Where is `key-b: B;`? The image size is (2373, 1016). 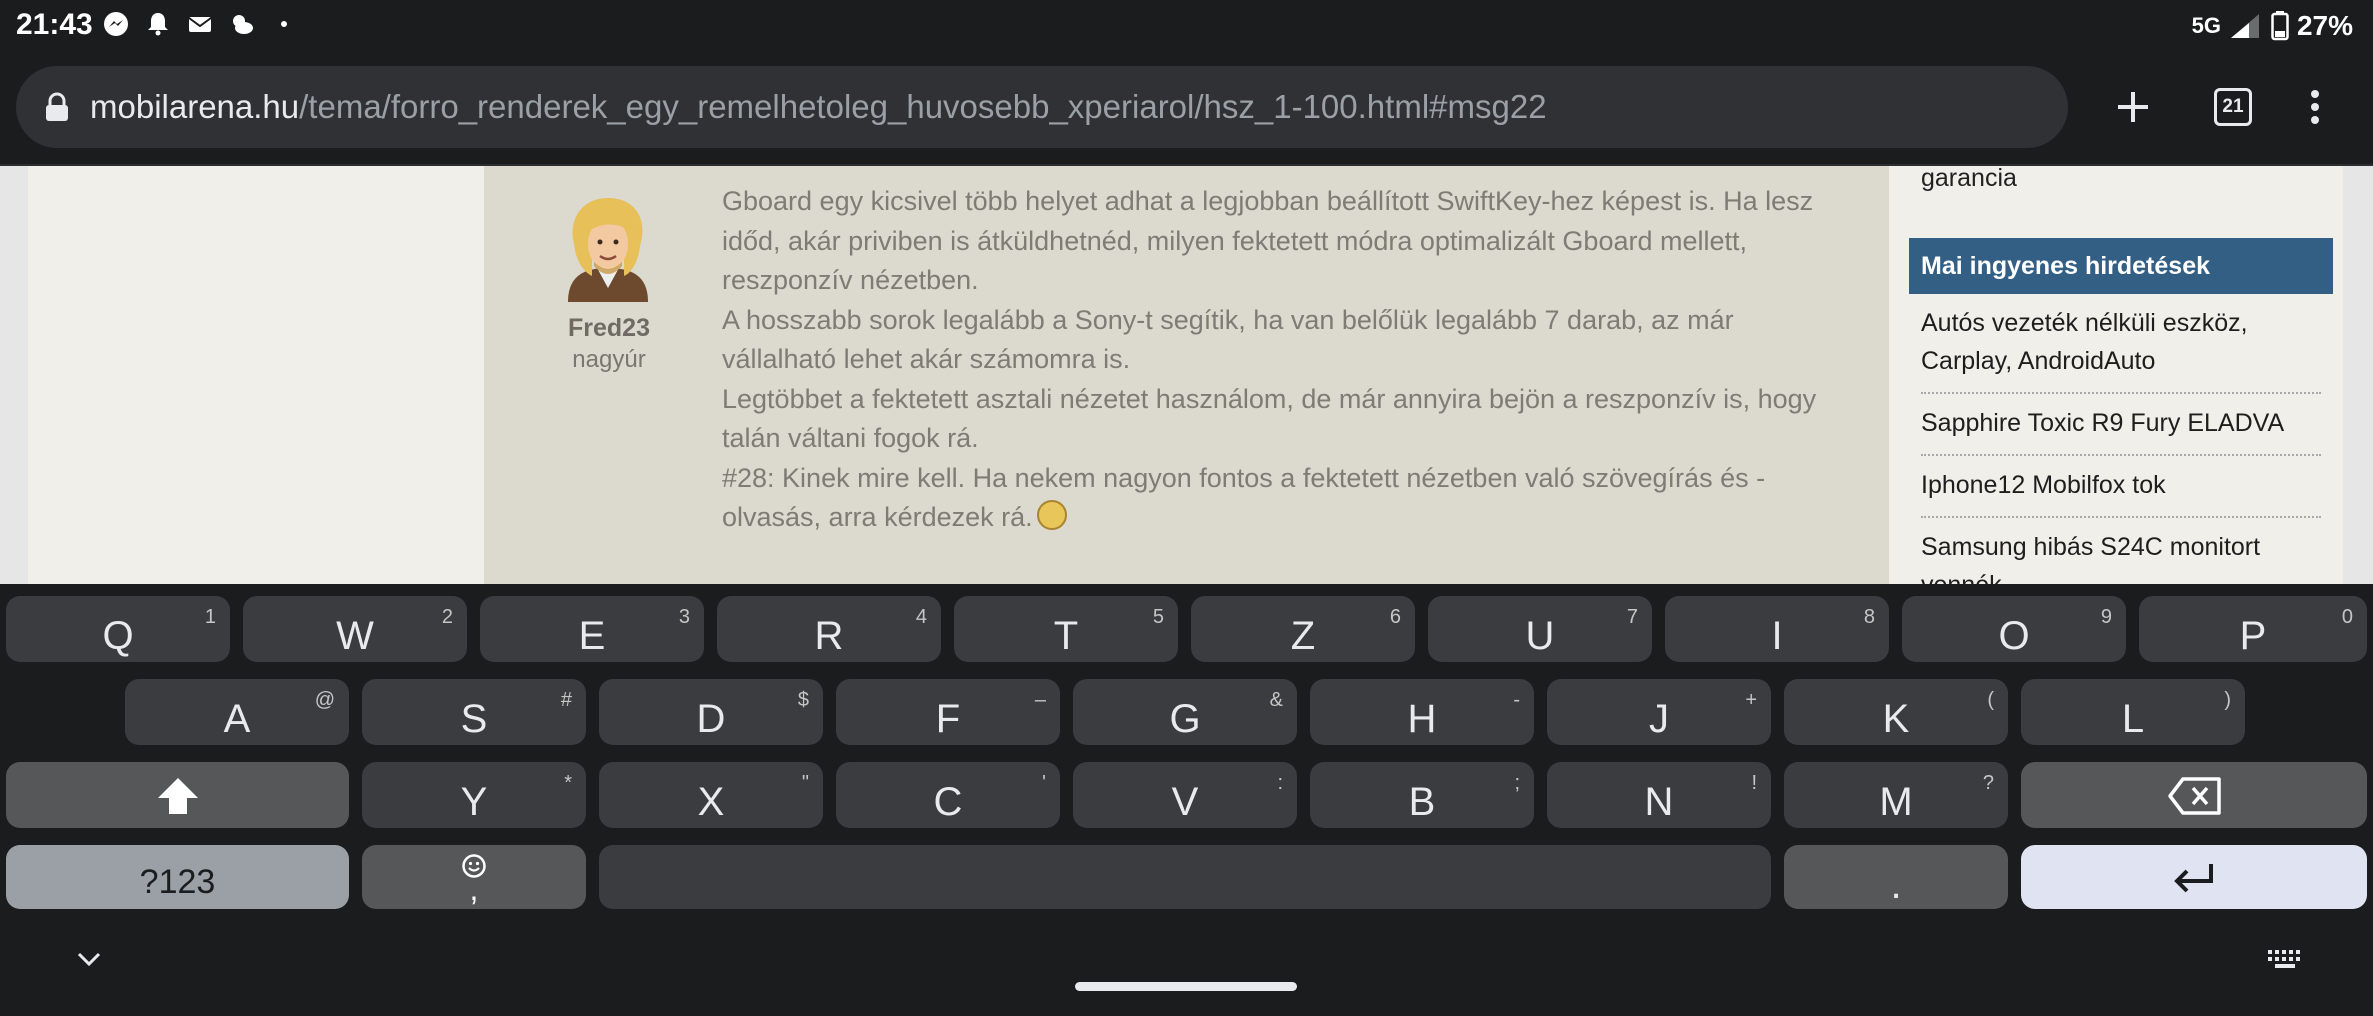
key-b: B; is located at coordinates (1422, 795).